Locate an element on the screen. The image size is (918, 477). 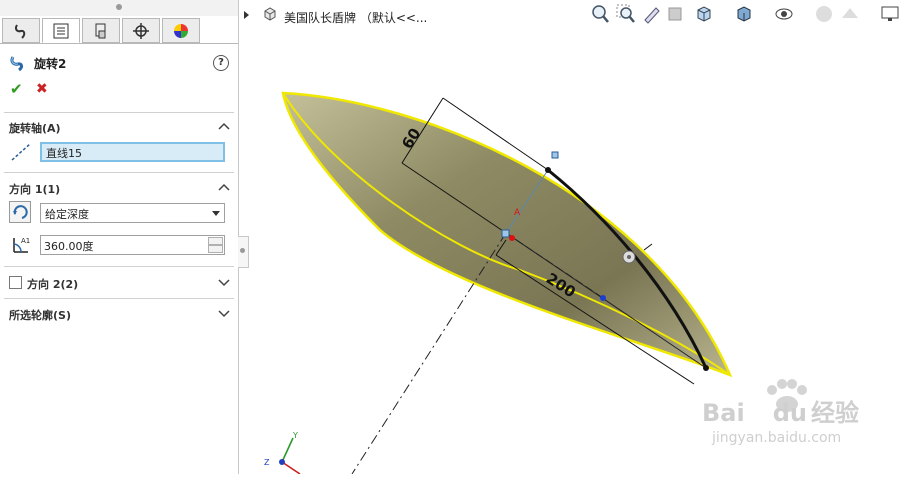
triad-z-label: Z is located at coordinates (267, 462).